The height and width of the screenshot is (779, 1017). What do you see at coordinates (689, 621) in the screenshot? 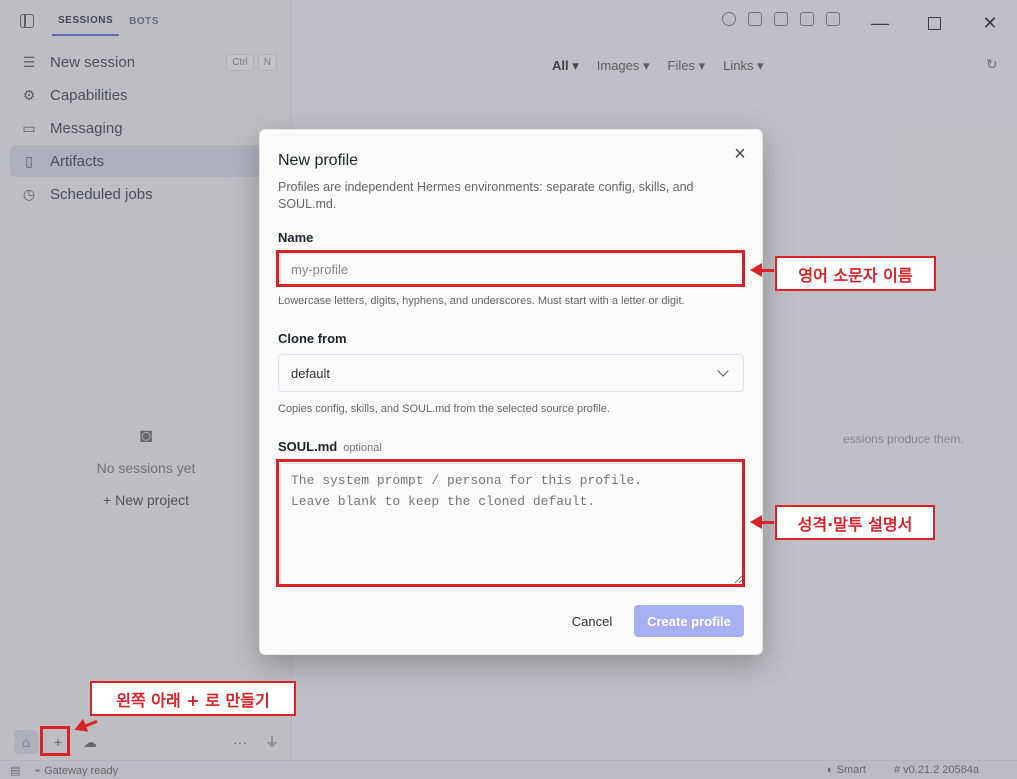
I see `create-profile-button: Create profile` at bounding box center [689, 621].